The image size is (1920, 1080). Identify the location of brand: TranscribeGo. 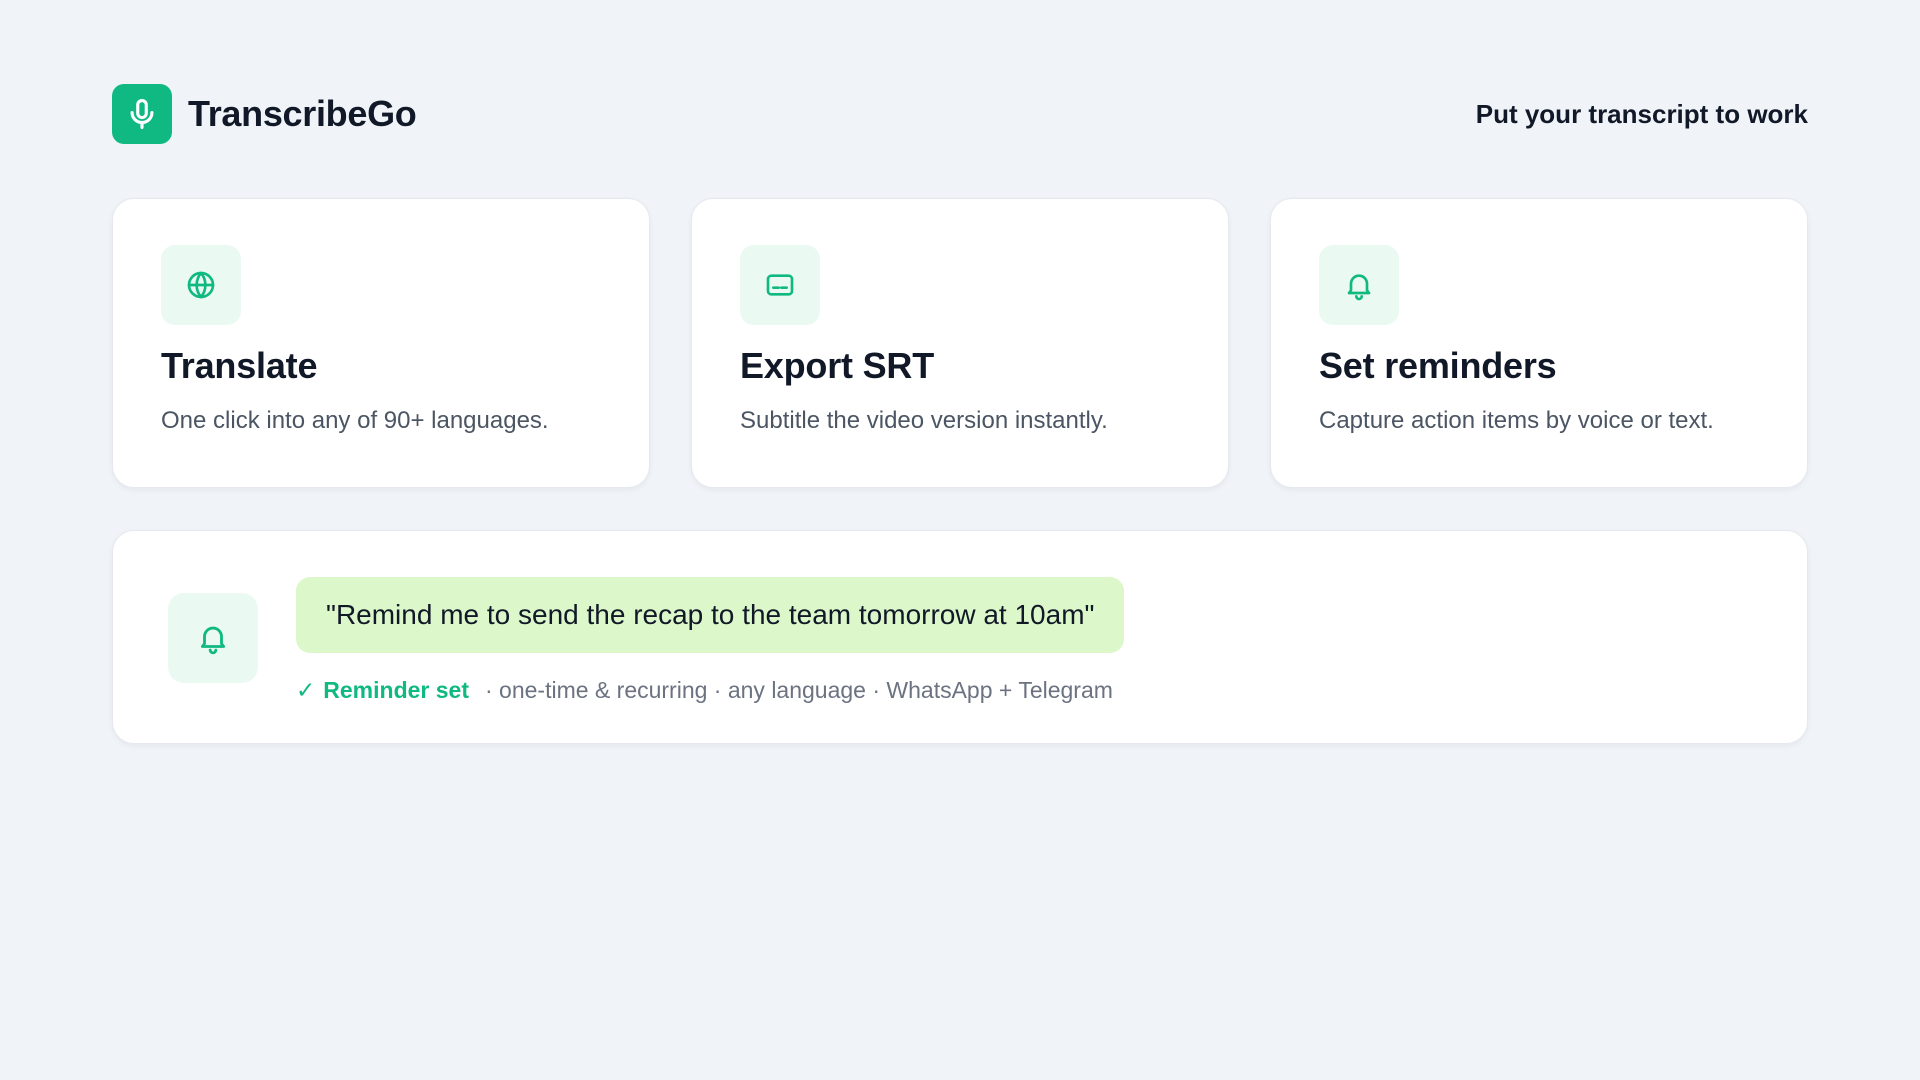
(264, 114).